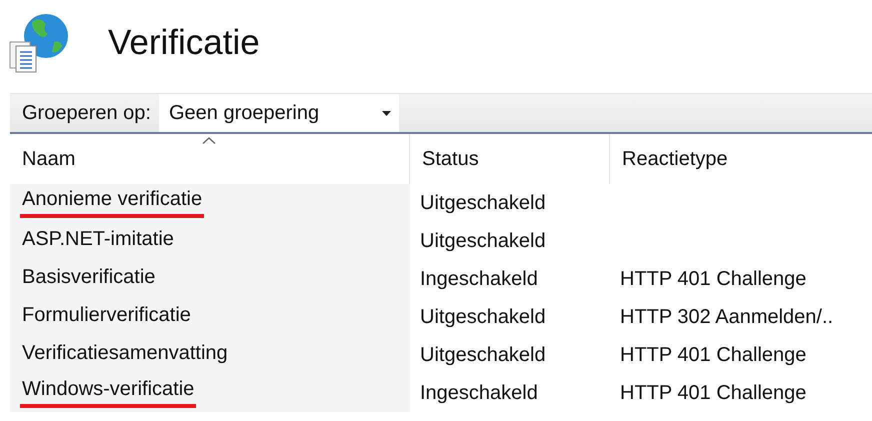 This screenshot has width=872, height=421. What do you see at coordinates (49, 159) in the screenshot?
I see `column-title: Naam` at bounding box center [49, 159].